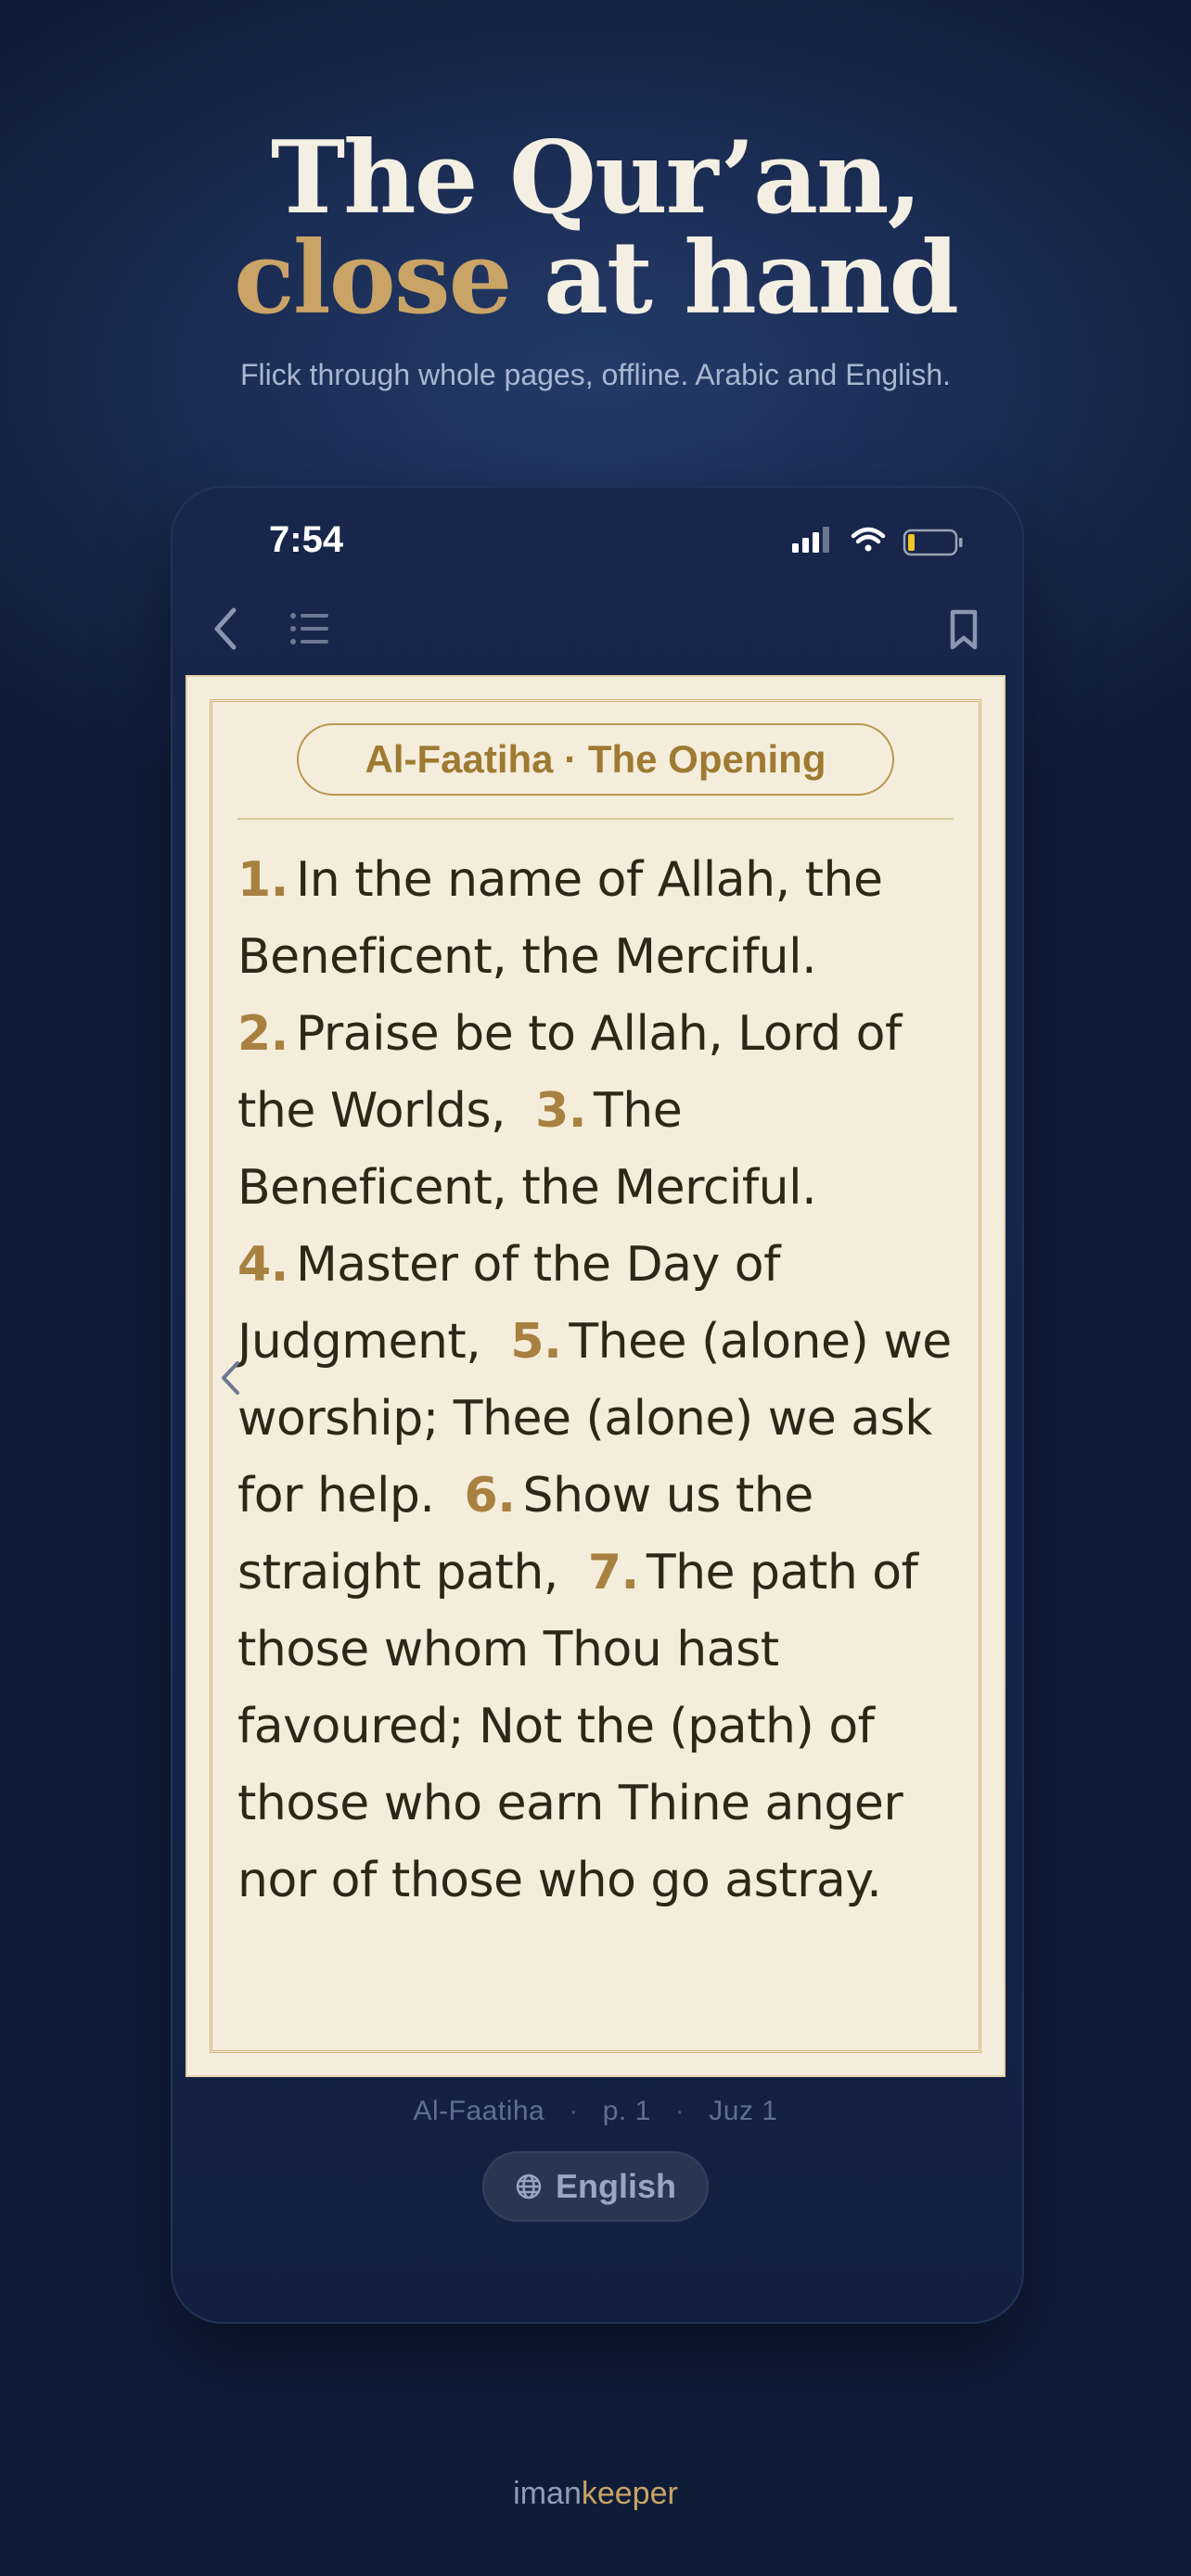 Image resolution: width=1191 pixels, height=2576 pixels. I want to click on status-time: 7:54, so click(306, 539).